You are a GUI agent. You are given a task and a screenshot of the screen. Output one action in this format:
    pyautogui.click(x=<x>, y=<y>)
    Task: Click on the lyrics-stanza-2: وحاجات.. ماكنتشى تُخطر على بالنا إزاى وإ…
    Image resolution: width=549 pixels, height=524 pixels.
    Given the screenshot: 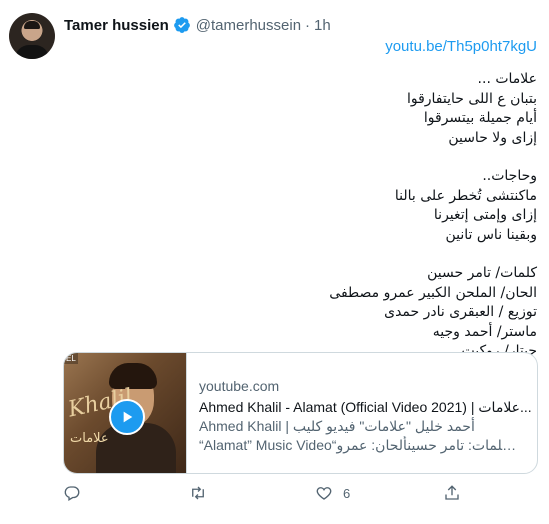 What is the action you would take?
    pyautogui.click(x=302, y=206)
    